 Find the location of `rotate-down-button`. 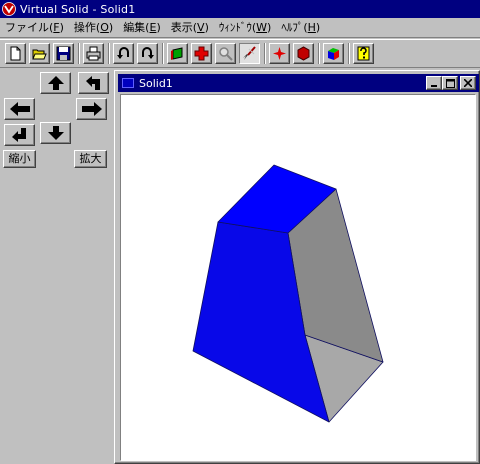

rotate-down-button is located at coordinates (55, 133).